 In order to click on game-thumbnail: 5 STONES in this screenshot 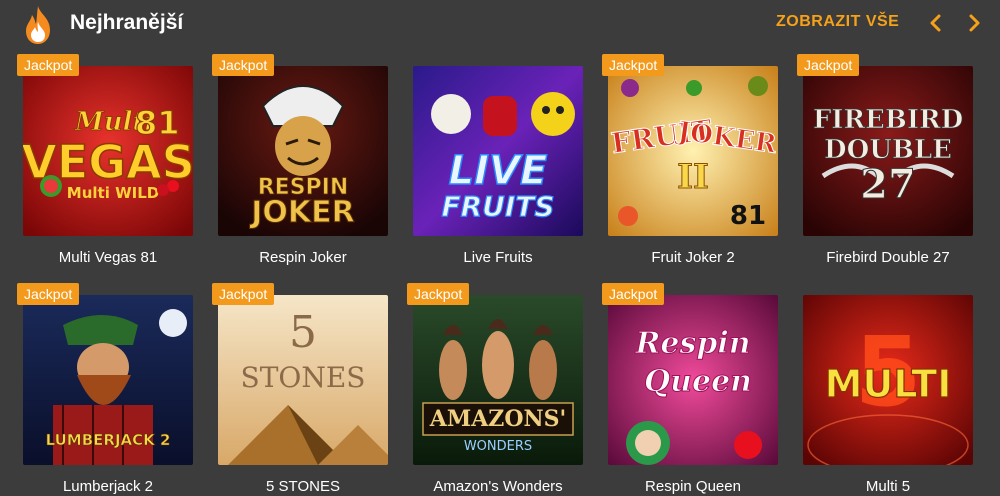, I will do `click(303, 380)`.